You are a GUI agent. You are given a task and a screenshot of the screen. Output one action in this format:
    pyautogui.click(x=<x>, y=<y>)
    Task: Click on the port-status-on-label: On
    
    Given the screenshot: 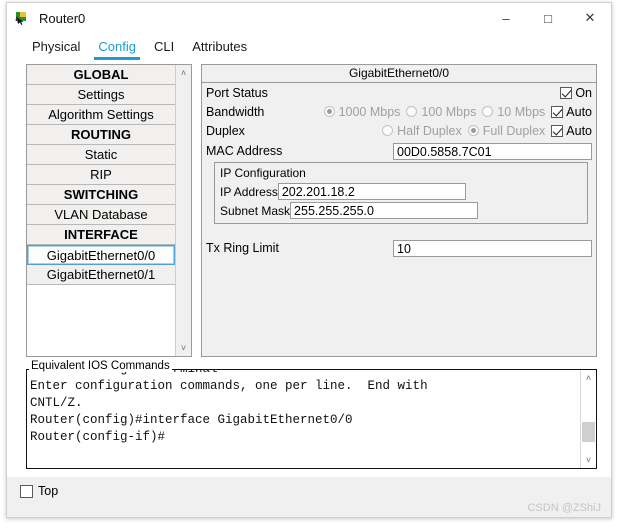 What is the action you would take?
    pyautogui.click(x=583, y=92)
    